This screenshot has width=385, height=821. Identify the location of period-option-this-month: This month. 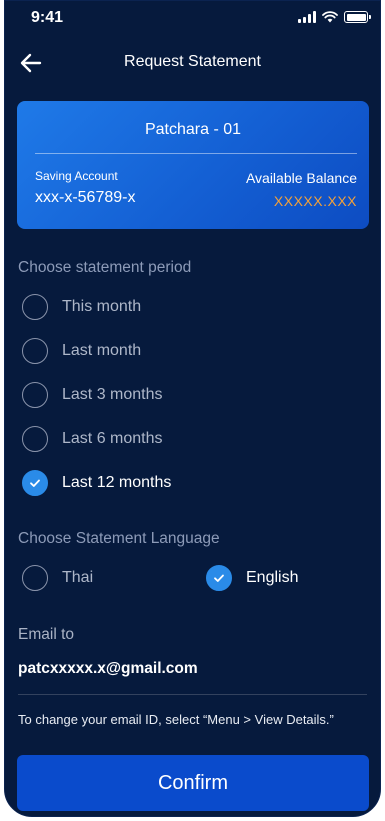
(81, 307).